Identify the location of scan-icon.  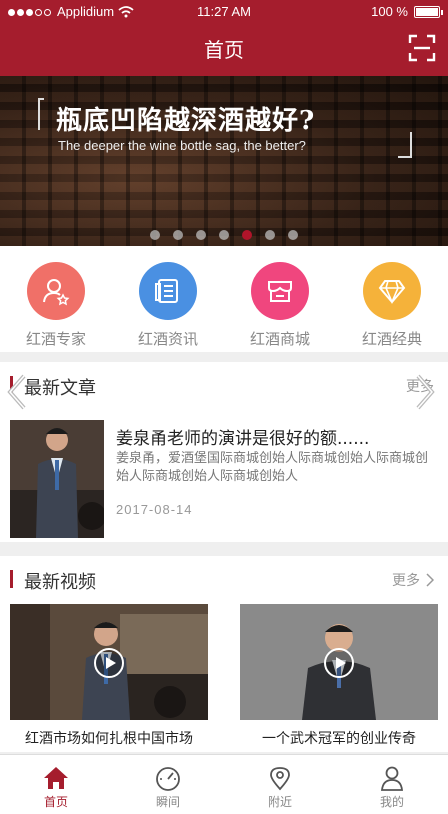
(422, 48).